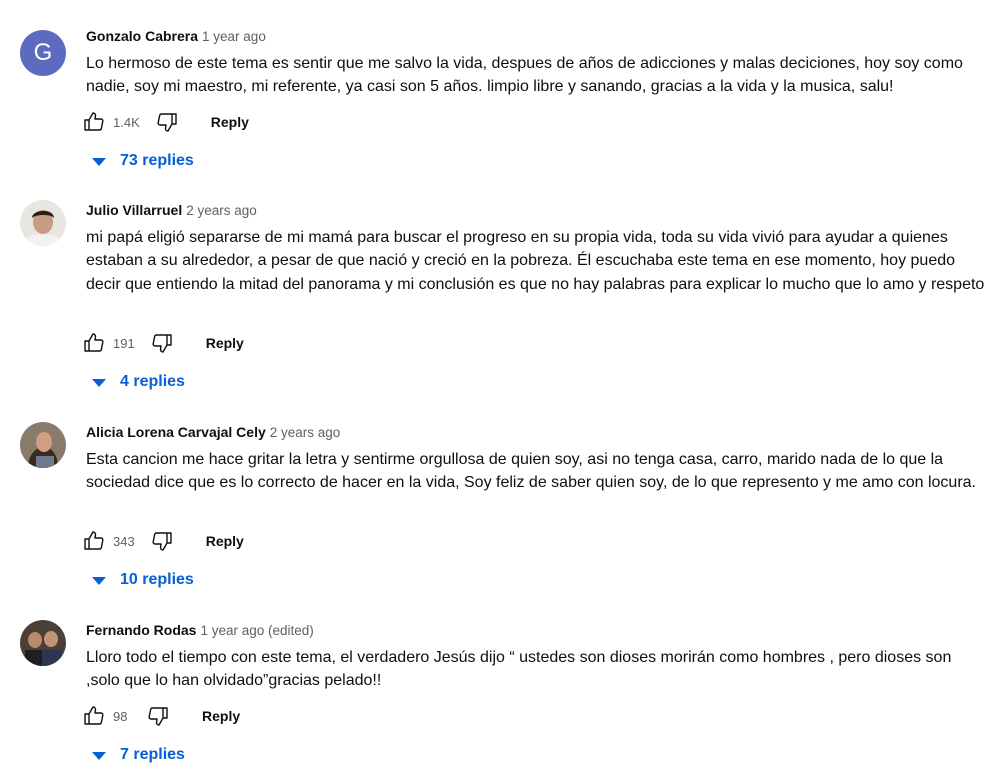 Image resolution: width=1000 pixels, height=779 pixels. What do you see at coordinates (126, 122) in the screenshot?
I see `like-count: 1.4K` at bounding box center [126, 122].